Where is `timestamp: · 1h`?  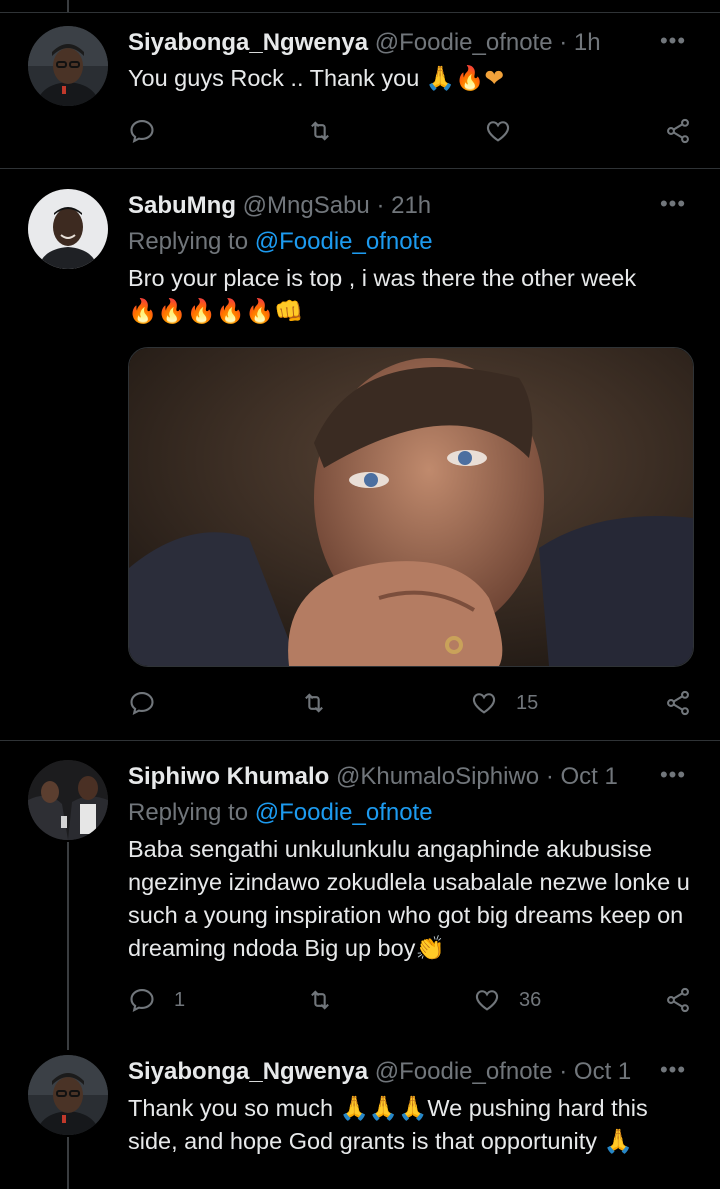
timestamp: · 1h is located at coordinates (579, 42).